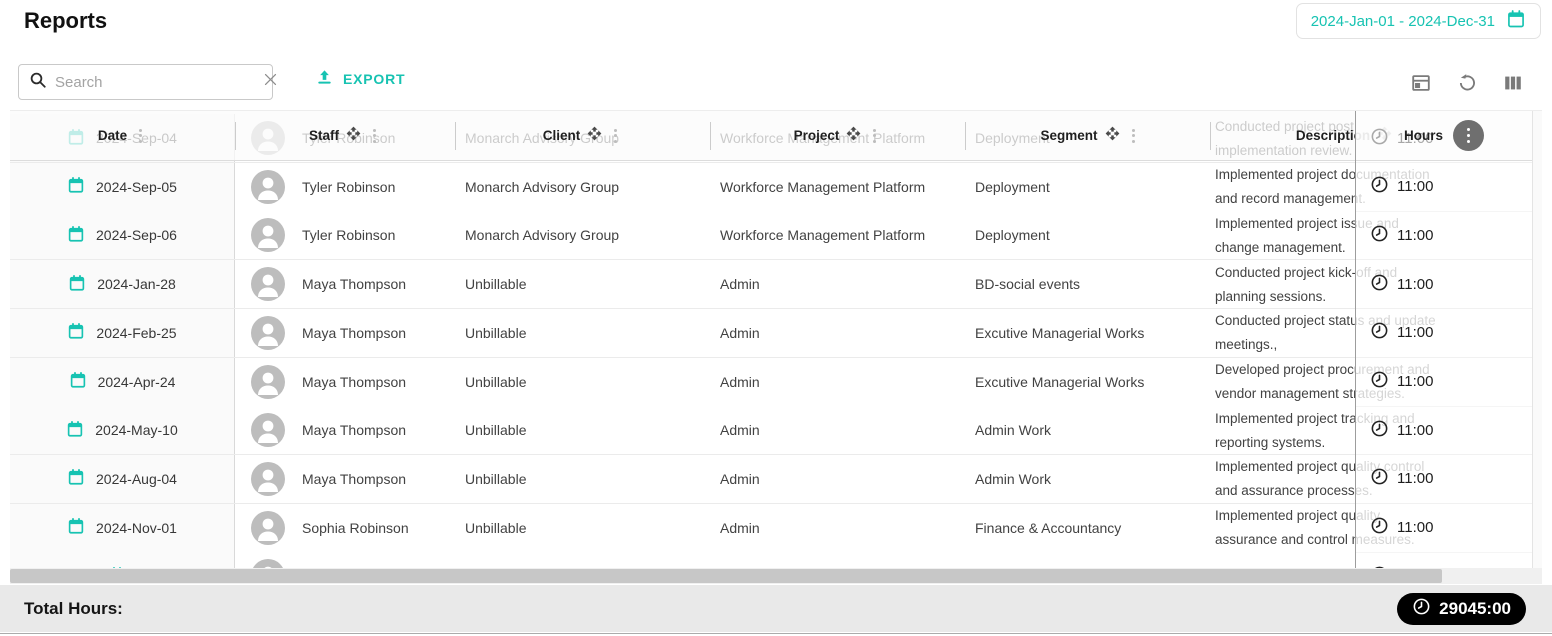 The image size is (1552, 636). I want to click on cell-project: Workforce Management Platform, so click(823, 186).